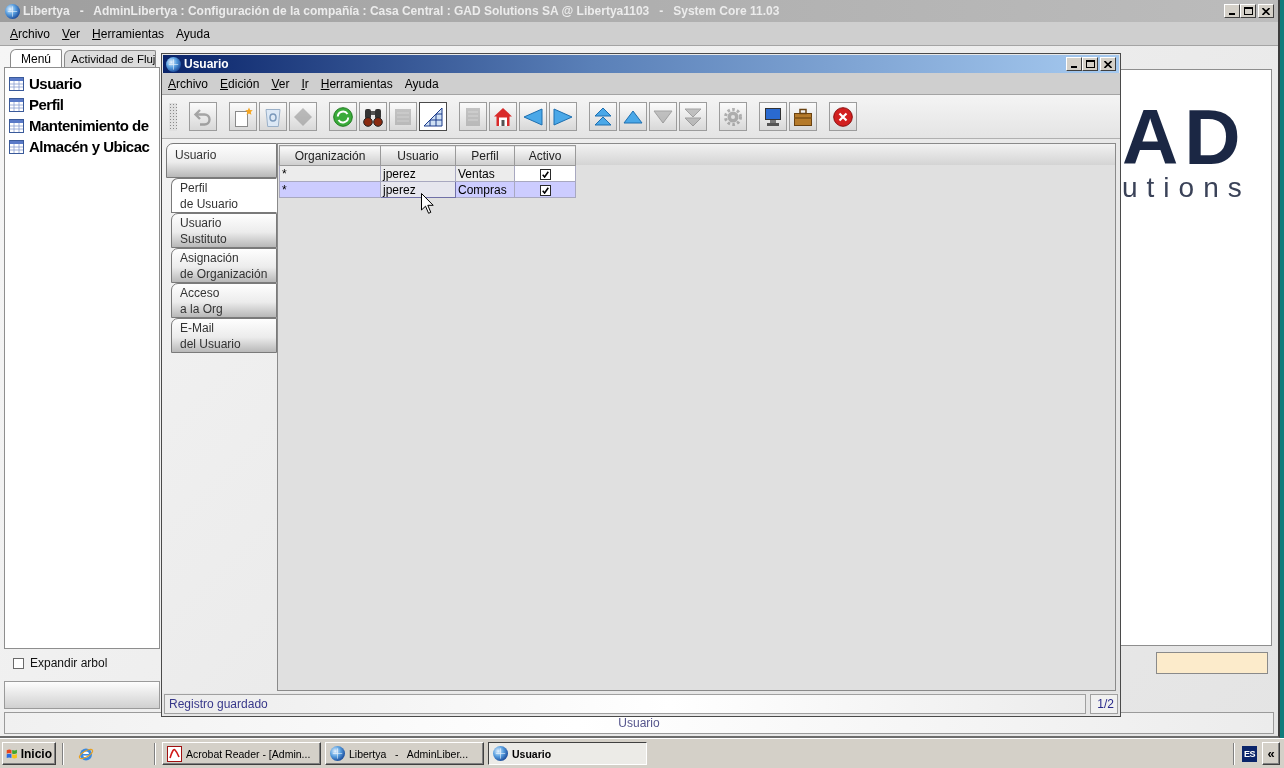  What do you see at coordinates (203, 116) in the screenshot?
I see `undo-icon` at bounding box center [203, 116].